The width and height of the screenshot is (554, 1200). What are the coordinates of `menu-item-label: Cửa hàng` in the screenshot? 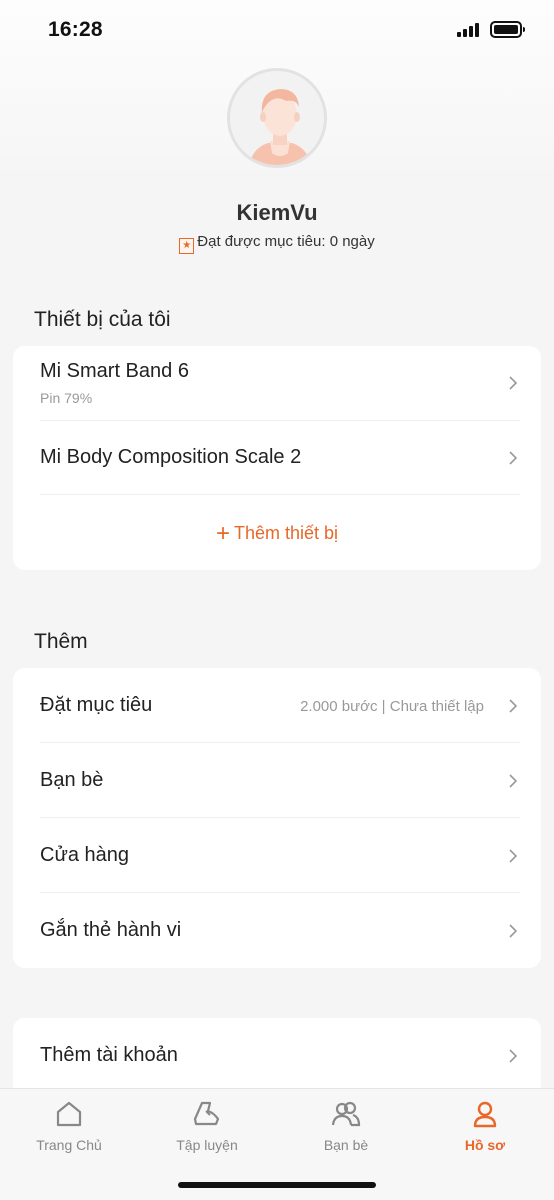 It's located at (85, 855).